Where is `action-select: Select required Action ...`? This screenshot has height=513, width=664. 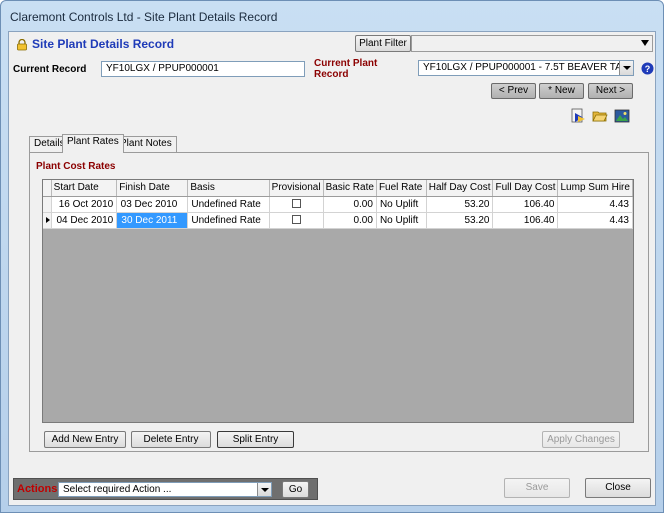
action-select: Select required Action ... is located at coordinates (165, 489).